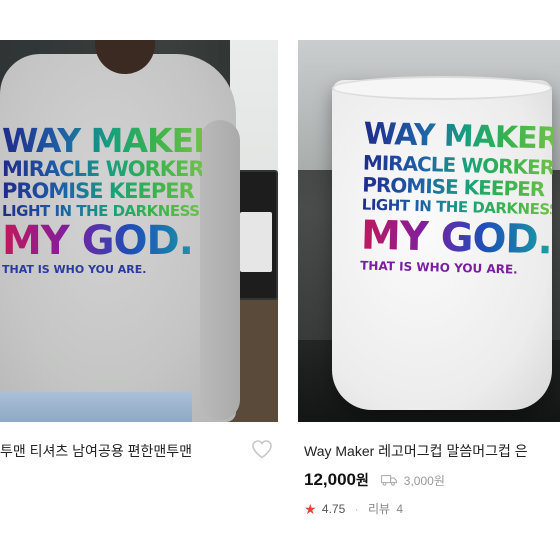 The image size is (560, 560). Describe the element at coordinates (424, 481) in the screenshot. I see `shipping-fee: 3,000원` at that location.